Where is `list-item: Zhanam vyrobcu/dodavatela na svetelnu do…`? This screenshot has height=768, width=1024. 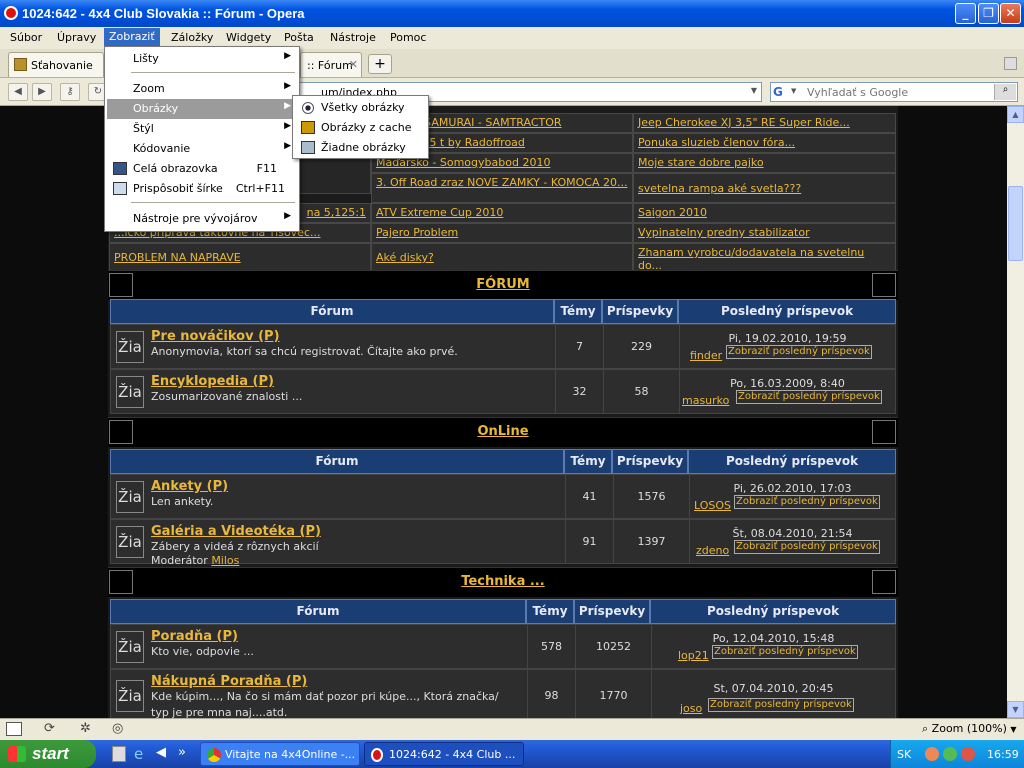
list-item: Zhanam vyrobcu/dodavatela na svetelnu do… is located at coordinates (764, 257).